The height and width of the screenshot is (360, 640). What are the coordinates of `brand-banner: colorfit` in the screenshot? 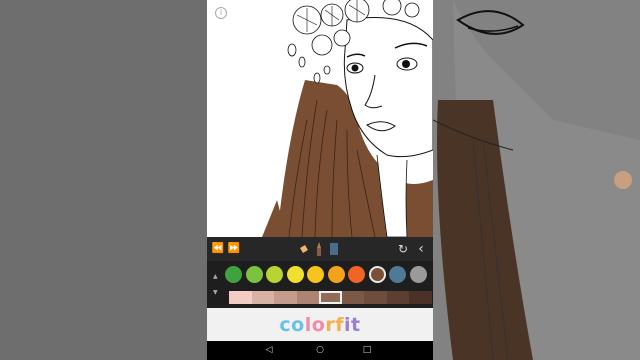 It's located at (320, 324).